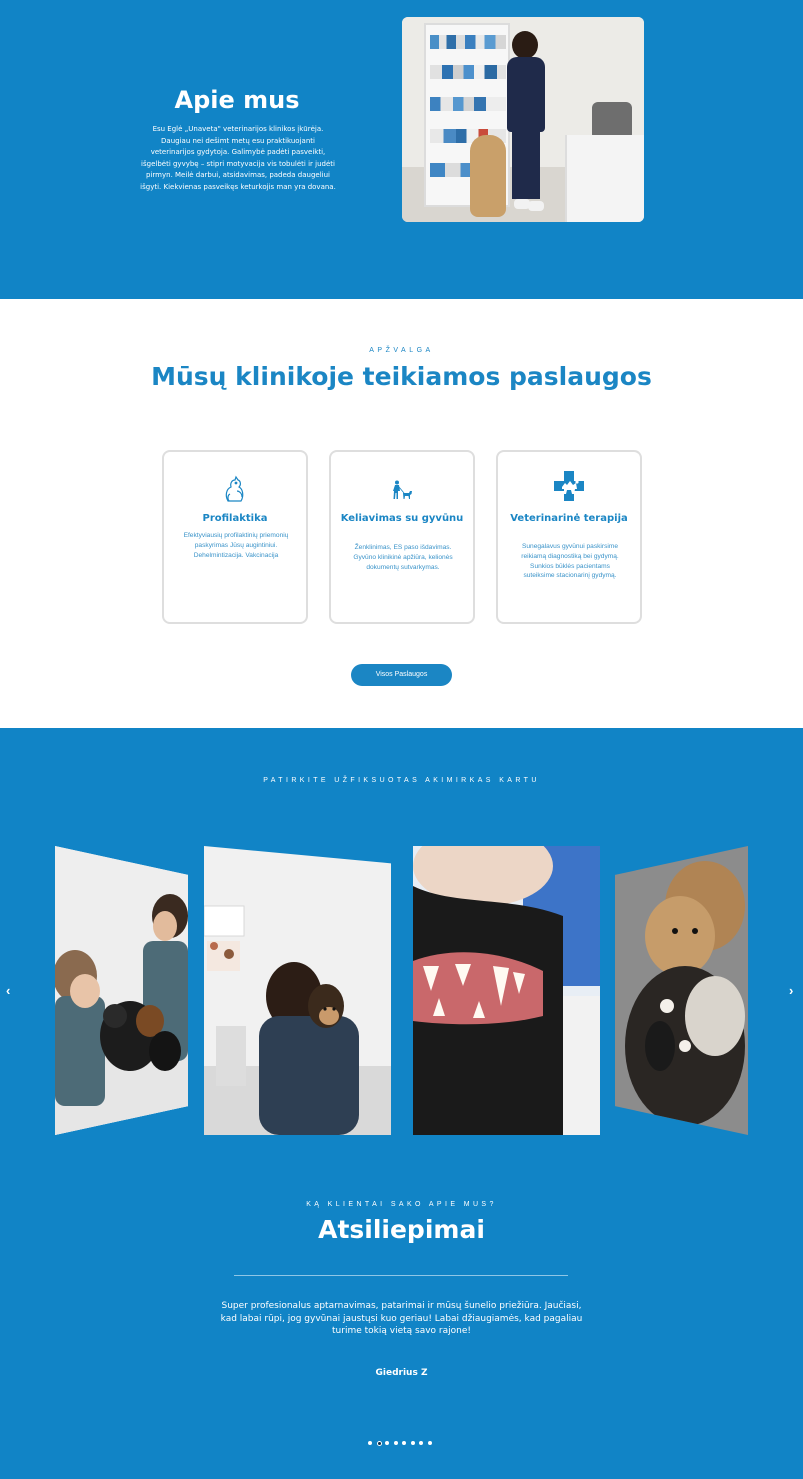  Describe the element at coordinates (401, 350) in the screenshot. I see `services-kicker: APŽVALGA` at that location.